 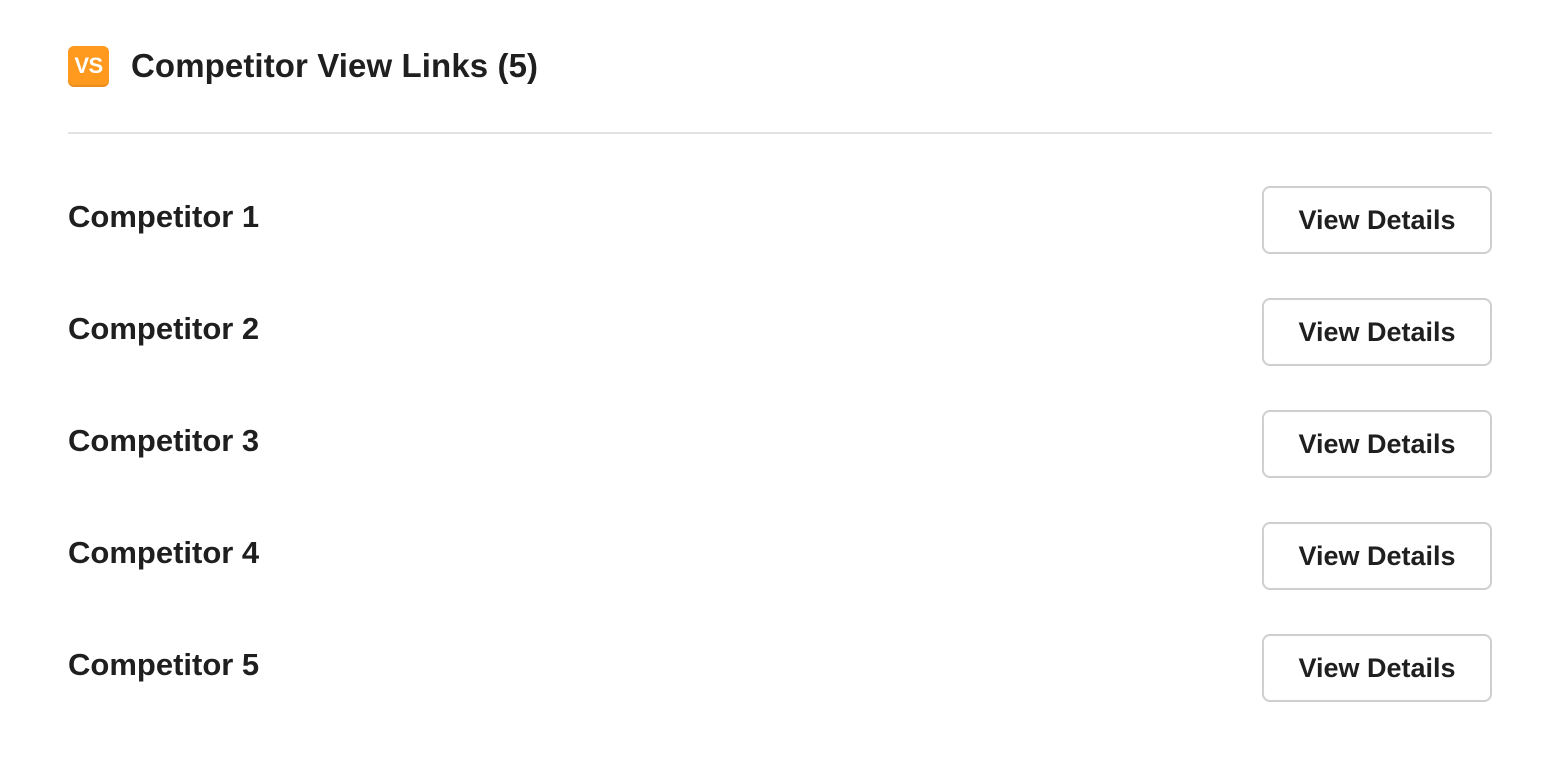 I want to click on competitor-name: Competitor 5, so click(x=164, y=664).